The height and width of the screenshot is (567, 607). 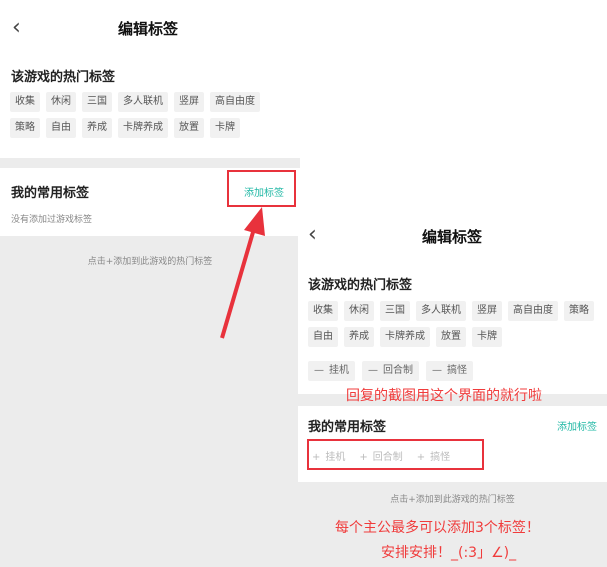 What do you see at coordinates (437, 528) in the screenshot?
I see `annotation-limit-note: 每个主公最多可以添加3个标签！` at bounding box center [437, 528].